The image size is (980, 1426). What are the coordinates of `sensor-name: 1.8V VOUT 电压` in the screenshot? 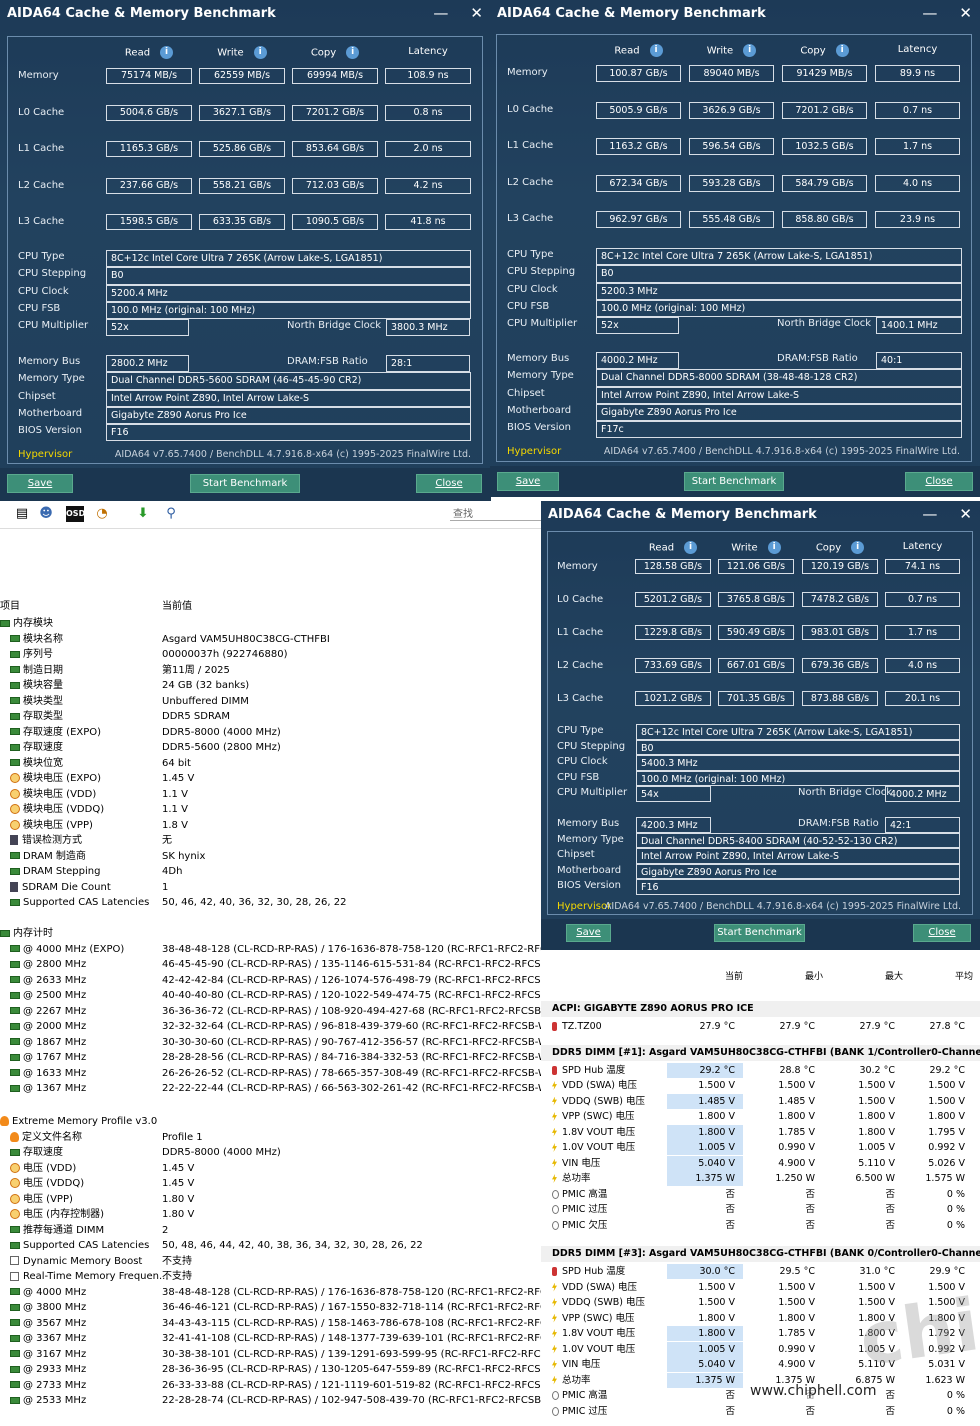 It's located at (593, 1333).